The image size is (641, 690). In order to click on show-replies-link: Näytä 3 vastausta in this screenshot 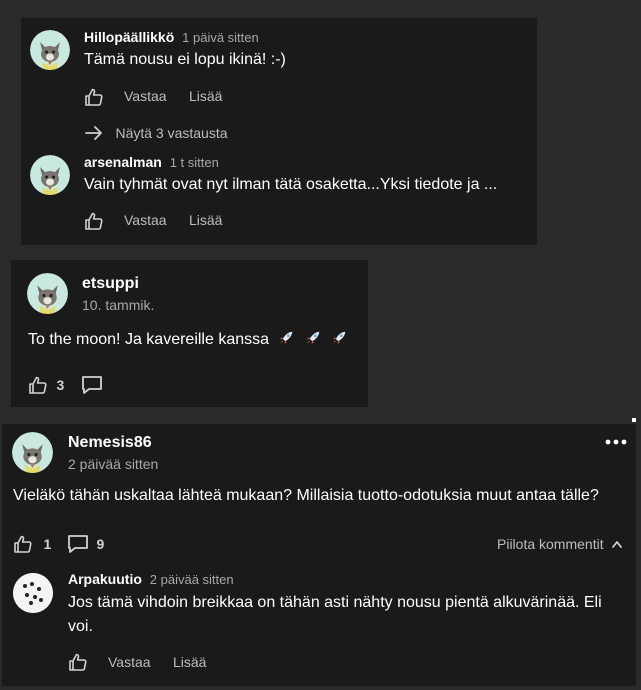, I will do `click(156, 133)`.